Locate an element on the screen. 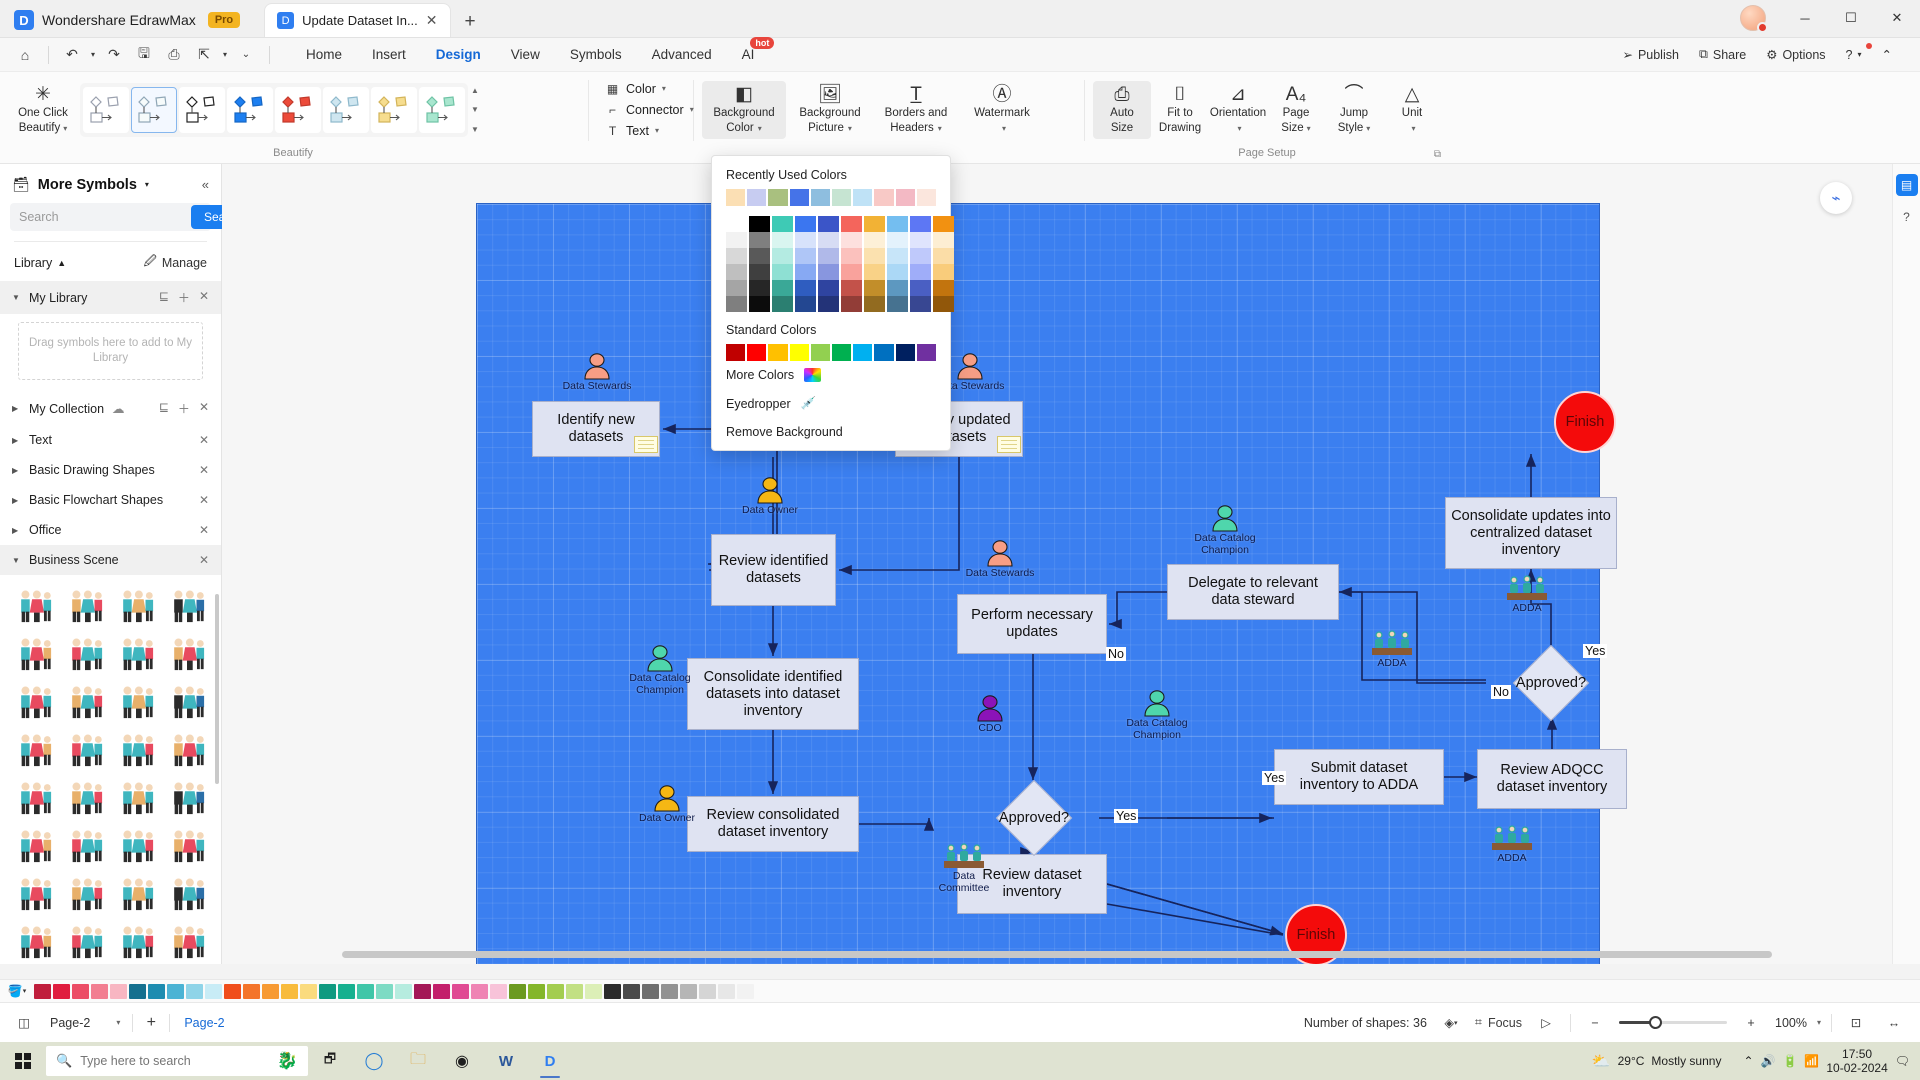 This screenshot has width=1920, height=1080. flowchart-node-submit-dataset-inventory: Submit dataset inventory to ADDA is located at coordinates (1359, 777).